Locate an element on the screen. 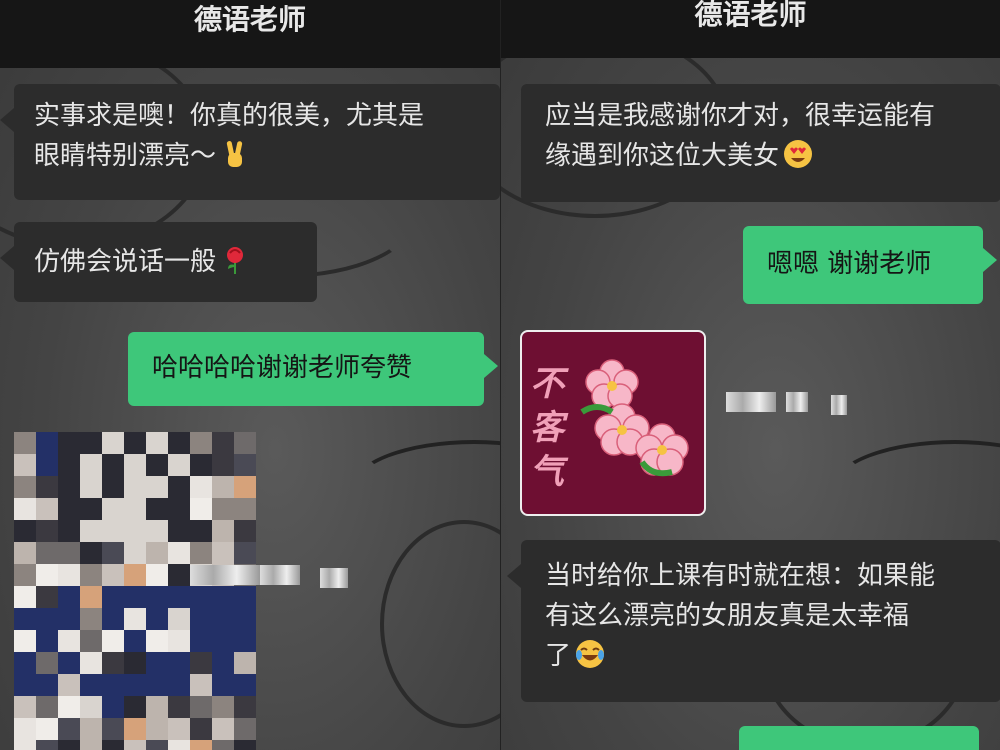 The height and width of the screenshot is (750, 1000). message-text: 缘遇到你这位大美女 is located at coordinates (662, 156).